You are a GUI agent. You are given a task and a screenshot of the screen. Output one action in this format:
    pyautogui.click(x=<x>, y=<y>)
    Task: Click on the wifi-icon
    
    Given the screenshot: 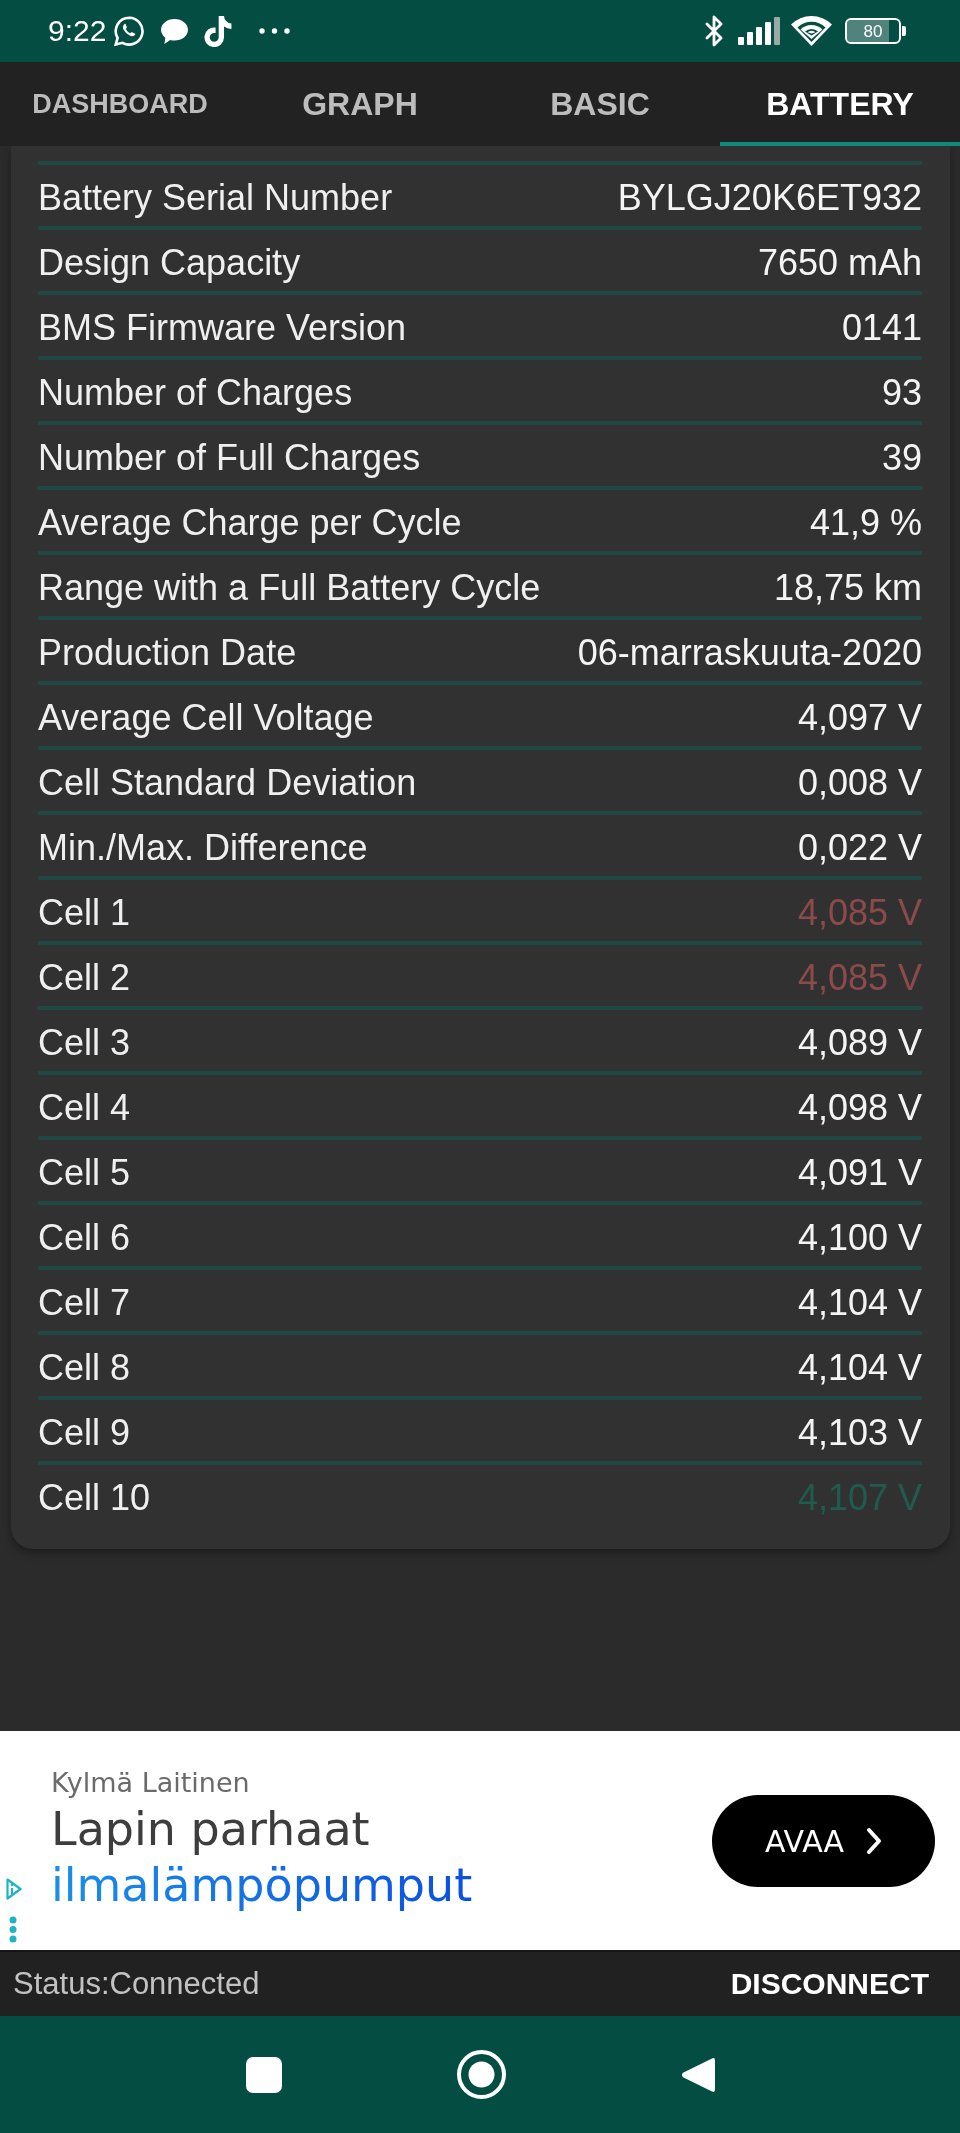 What is the action you would take?
    pyautogui.click(x=811, y=31)
    